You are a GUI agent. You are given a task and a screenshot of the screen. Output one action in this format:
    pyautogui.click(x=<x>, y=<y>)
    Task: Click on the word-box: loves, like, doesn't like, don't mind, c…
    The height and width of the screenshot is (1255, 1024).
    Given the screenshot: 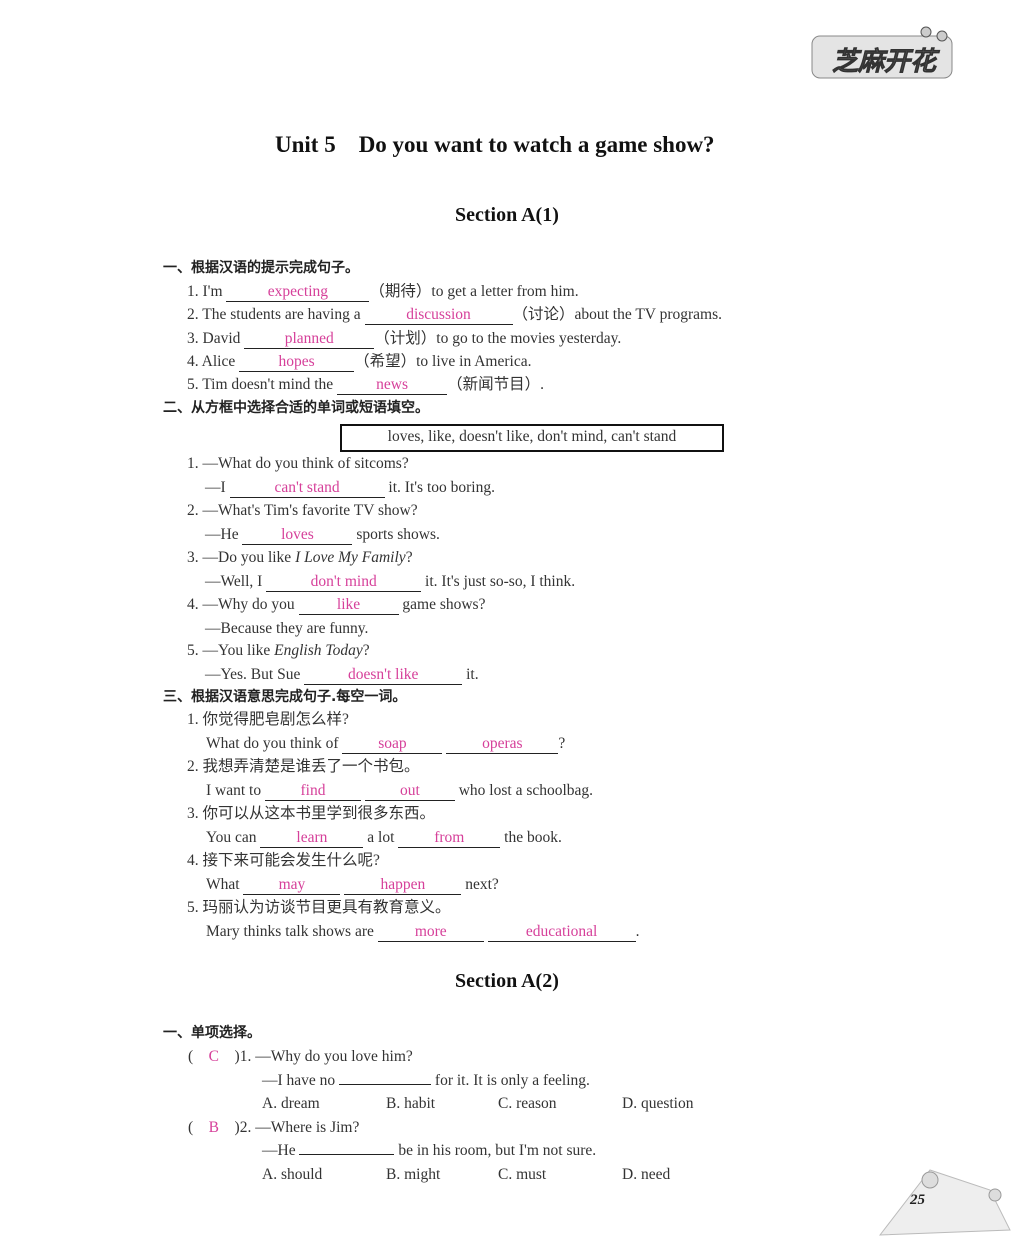 What is the action you would take?
    pyautogui.click(x=532, y=438)
    